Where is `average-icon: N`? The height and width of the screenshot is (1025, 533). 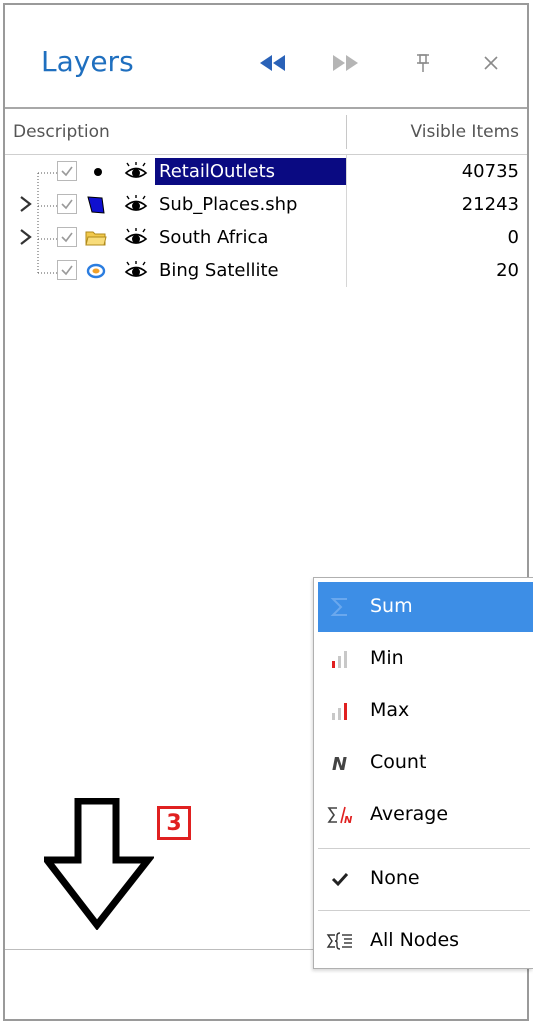 average-icon: N is located at coordinates (340, 815).